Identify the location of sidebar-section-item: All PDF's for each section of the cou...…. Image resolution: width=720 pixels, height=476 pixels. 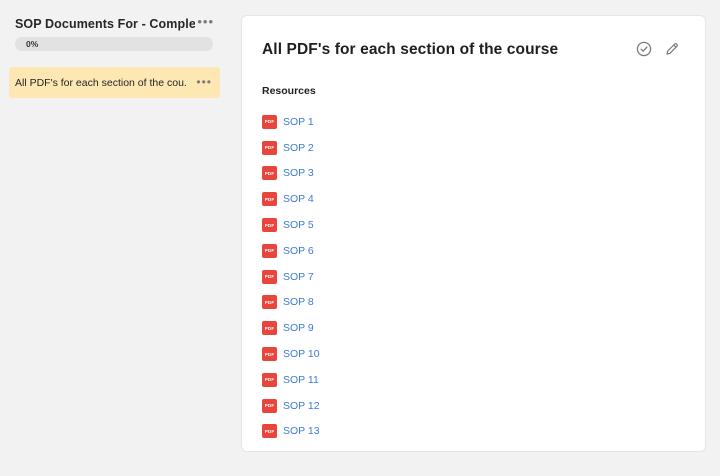
(114, 82).